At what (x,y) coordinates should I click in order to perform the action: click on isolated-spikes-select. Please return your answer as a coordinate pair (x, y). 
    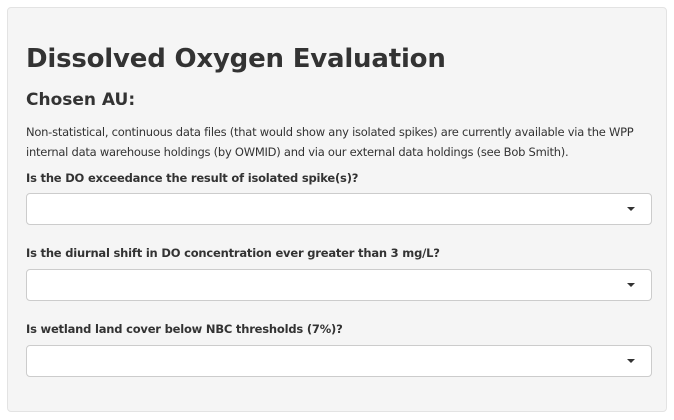
    Looking at the image, I should click on (339, 209).